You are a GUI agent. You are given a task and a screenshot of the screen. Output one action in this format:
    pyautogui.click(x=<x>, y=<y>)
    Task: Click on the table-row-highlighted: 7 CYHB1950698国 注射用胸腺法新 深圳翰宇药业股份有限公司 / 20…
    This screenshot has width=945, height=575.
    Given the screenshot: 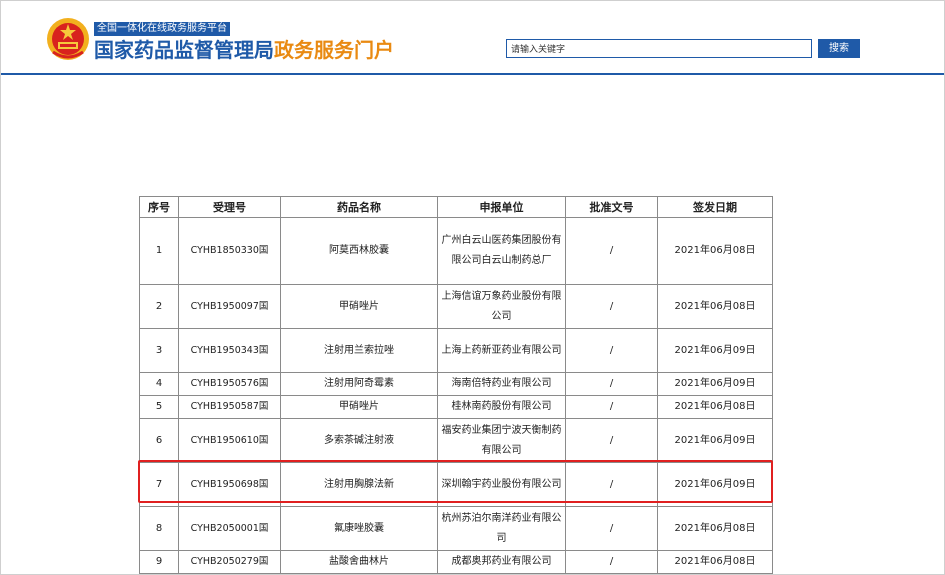 What is the action you would take?
    pyautogui.click(x=456, y=484)
    